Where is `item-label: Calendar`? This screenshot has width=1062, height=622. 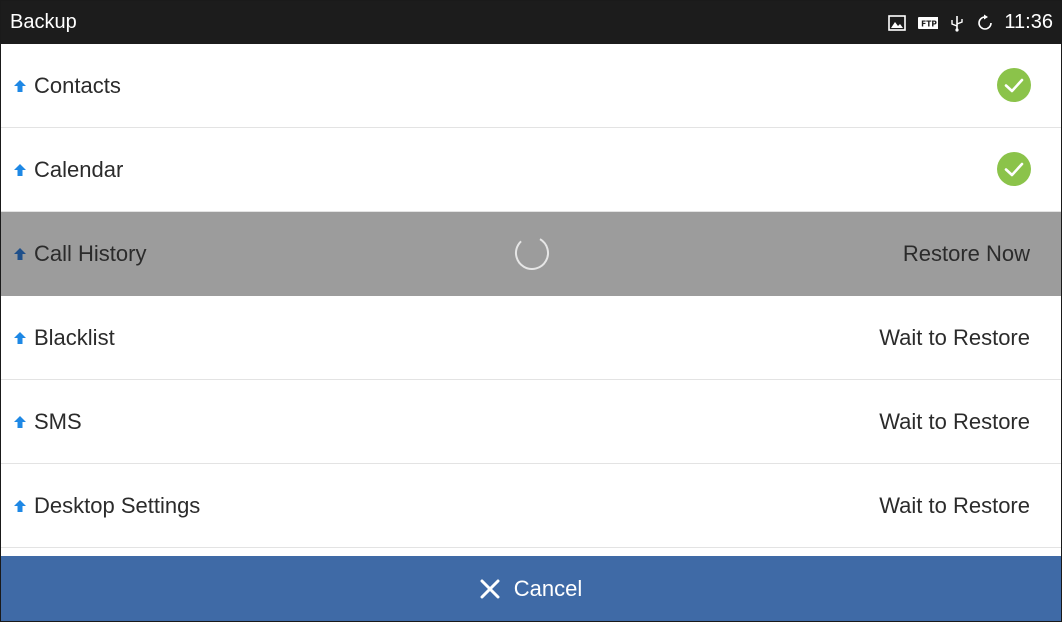 item-label: Calendar is located at coordinates (79, 169).